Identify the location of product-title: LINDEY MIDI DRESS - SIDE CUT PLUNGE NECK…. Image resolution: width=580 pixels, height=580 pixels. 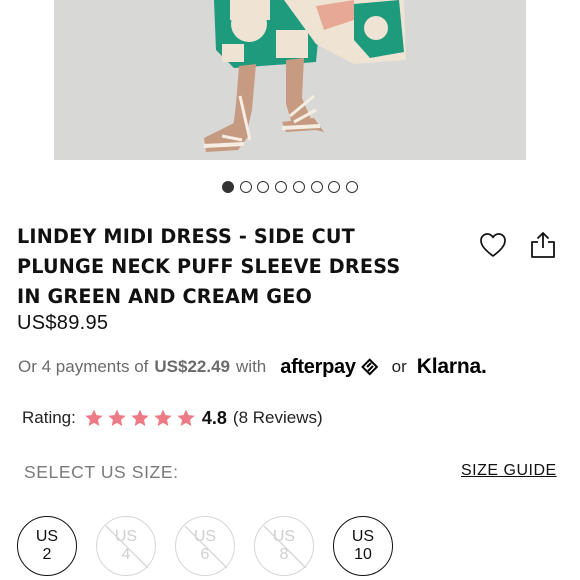
(237, 267).